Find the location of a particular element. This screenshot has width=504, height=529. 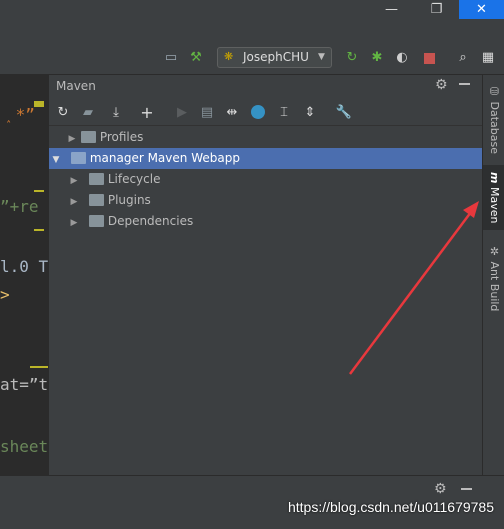

tree-item-label: Plugins is located at coordinates (129, 200).